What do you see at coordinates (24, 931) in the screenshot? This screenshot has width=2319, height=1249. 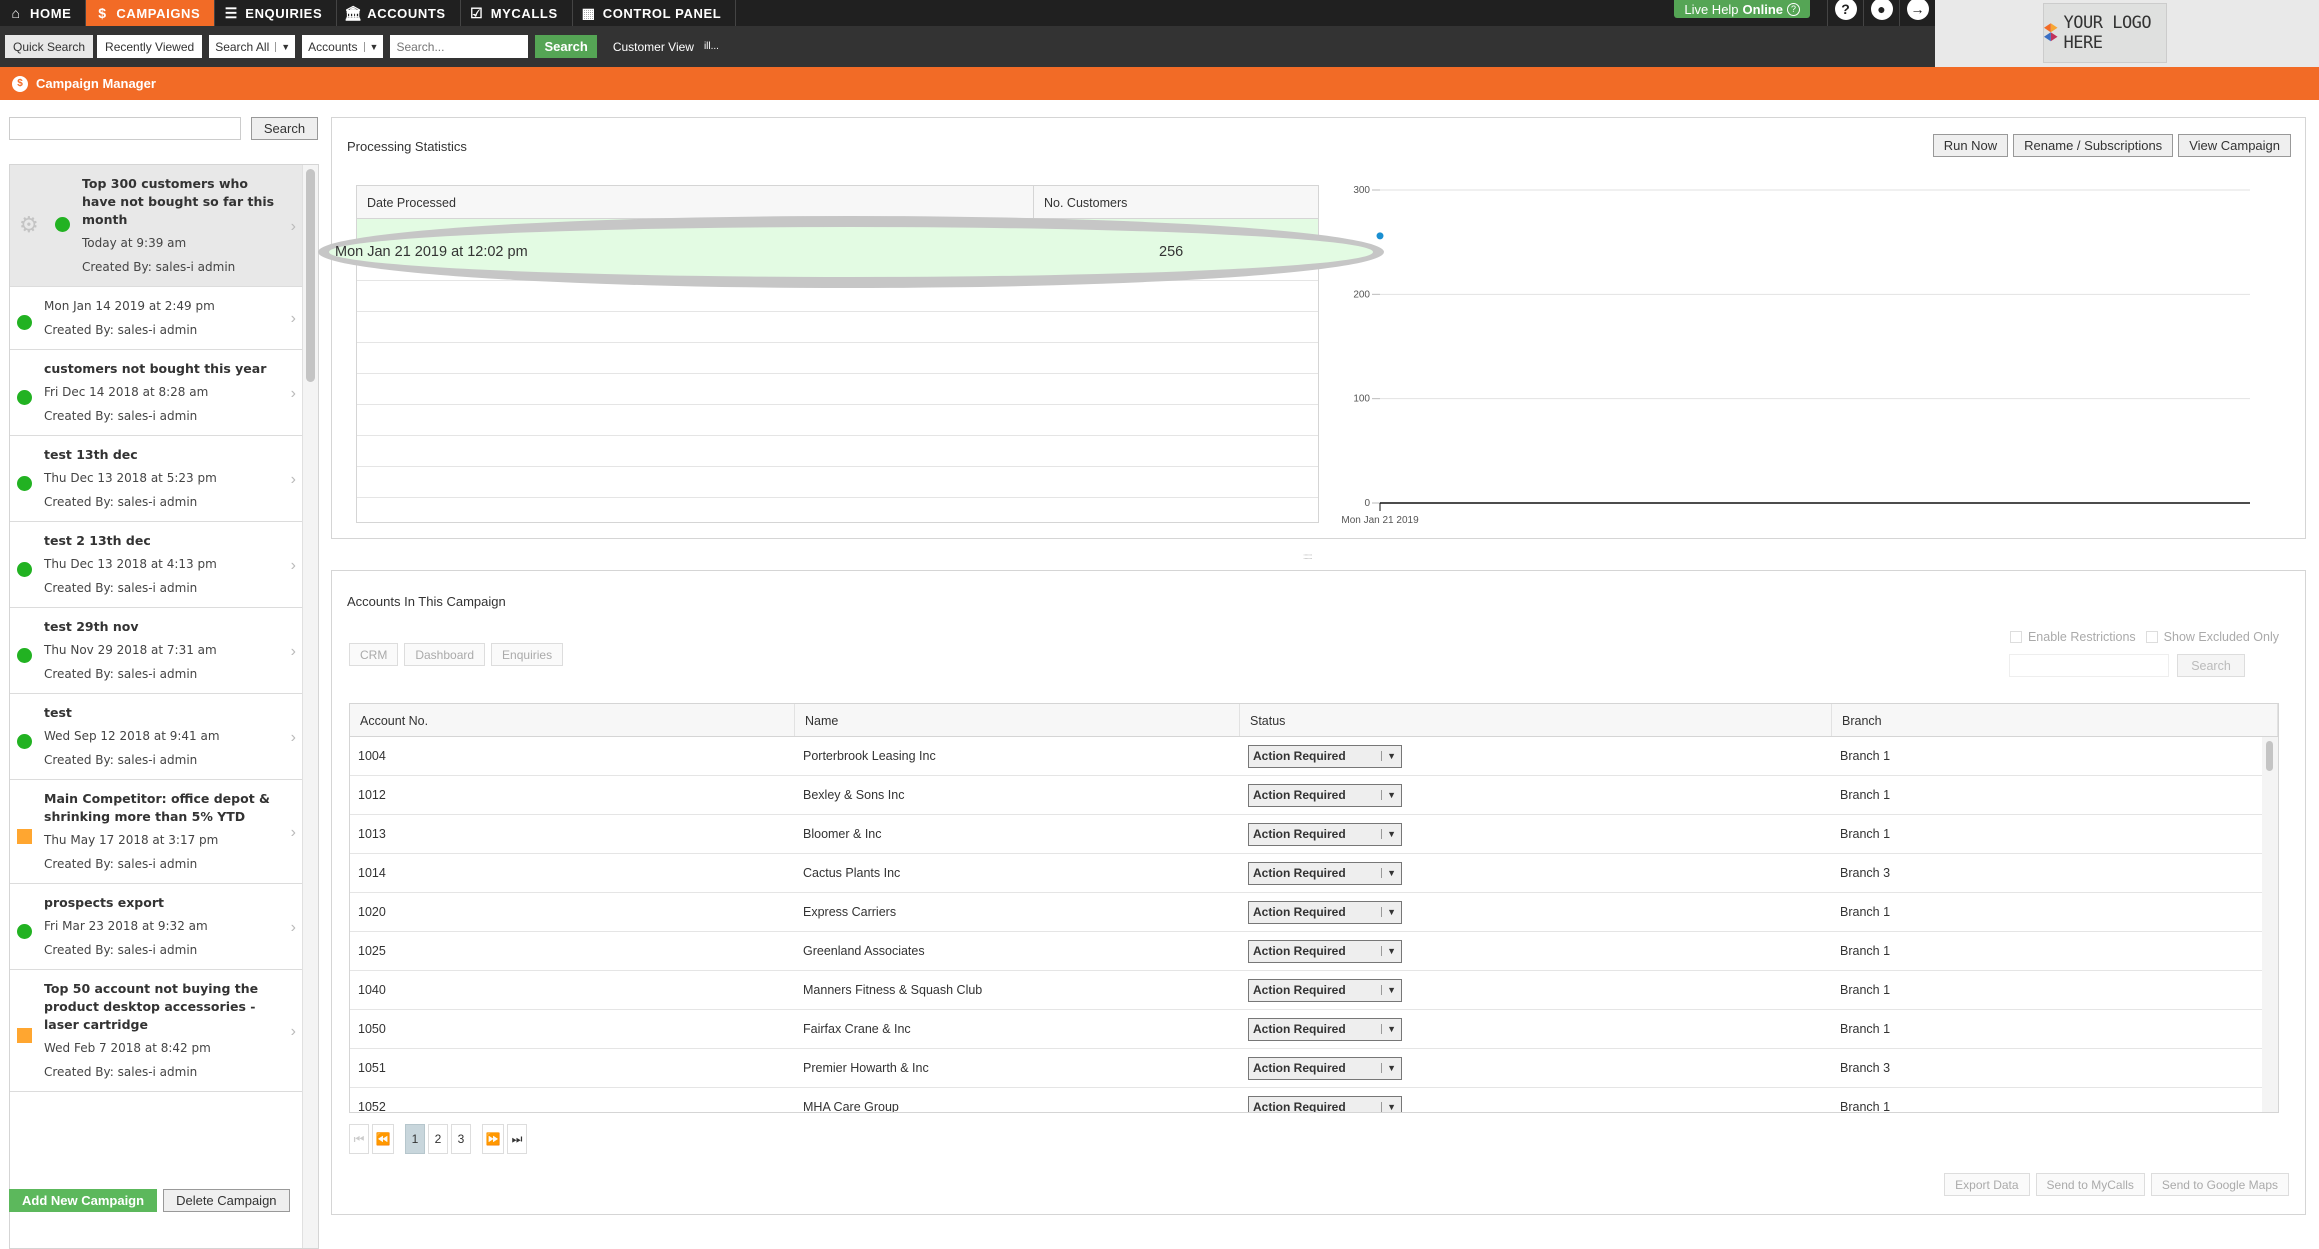 I see `status-green-icon` at bounding box center [24, 931].